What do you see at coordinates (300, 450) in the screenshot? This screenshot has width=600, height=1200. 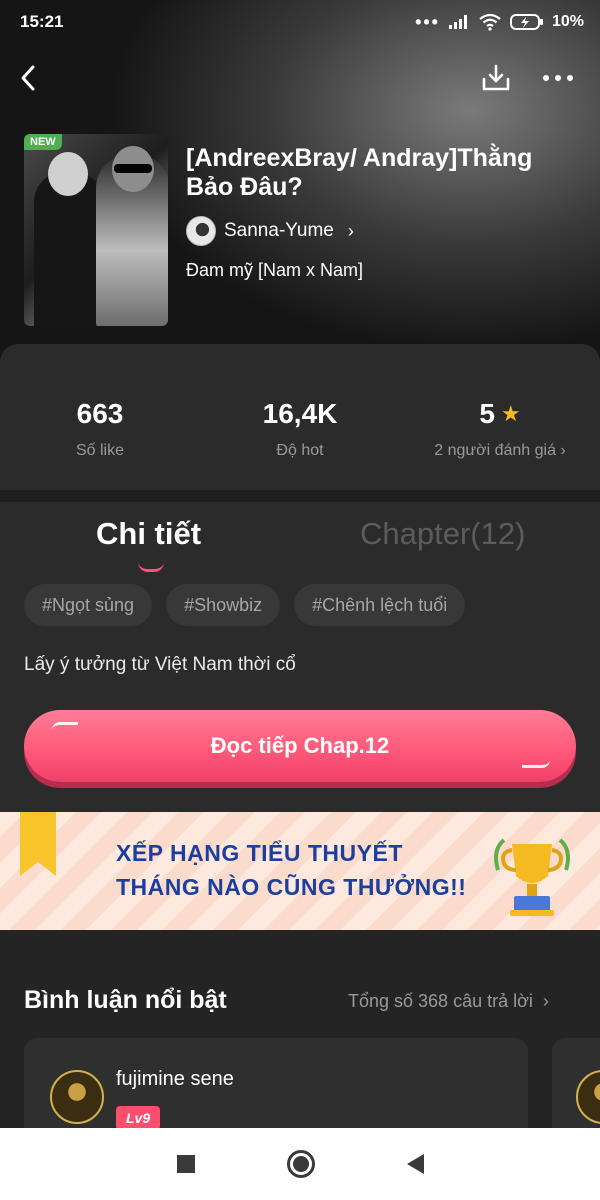 I see `hot-label: Độ hot` at bounding box center [300, 450].